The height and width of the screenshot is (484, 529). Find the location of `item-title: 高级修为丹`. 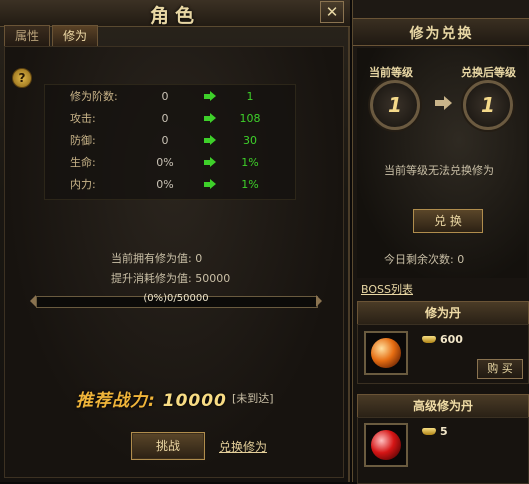

item-title: 高级修为丹 is located at coordinates (443, 406).